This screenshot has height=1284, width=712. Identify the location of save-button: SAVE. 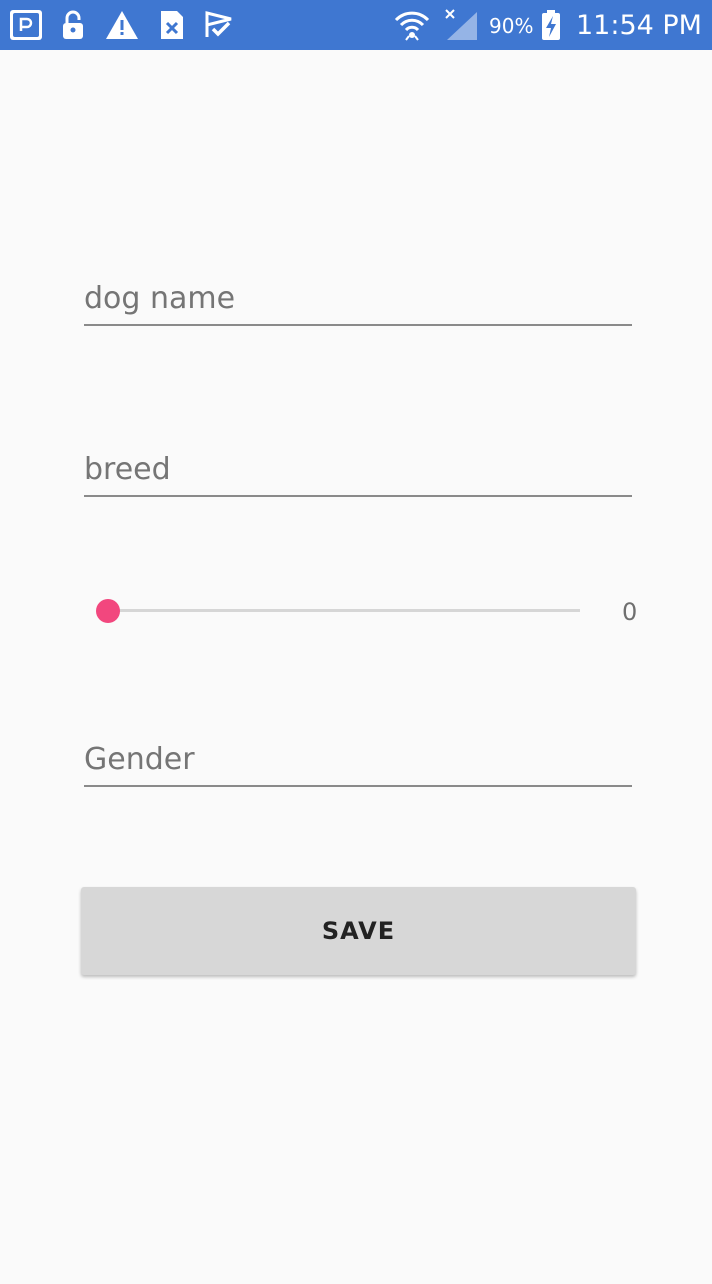
(358, 931).